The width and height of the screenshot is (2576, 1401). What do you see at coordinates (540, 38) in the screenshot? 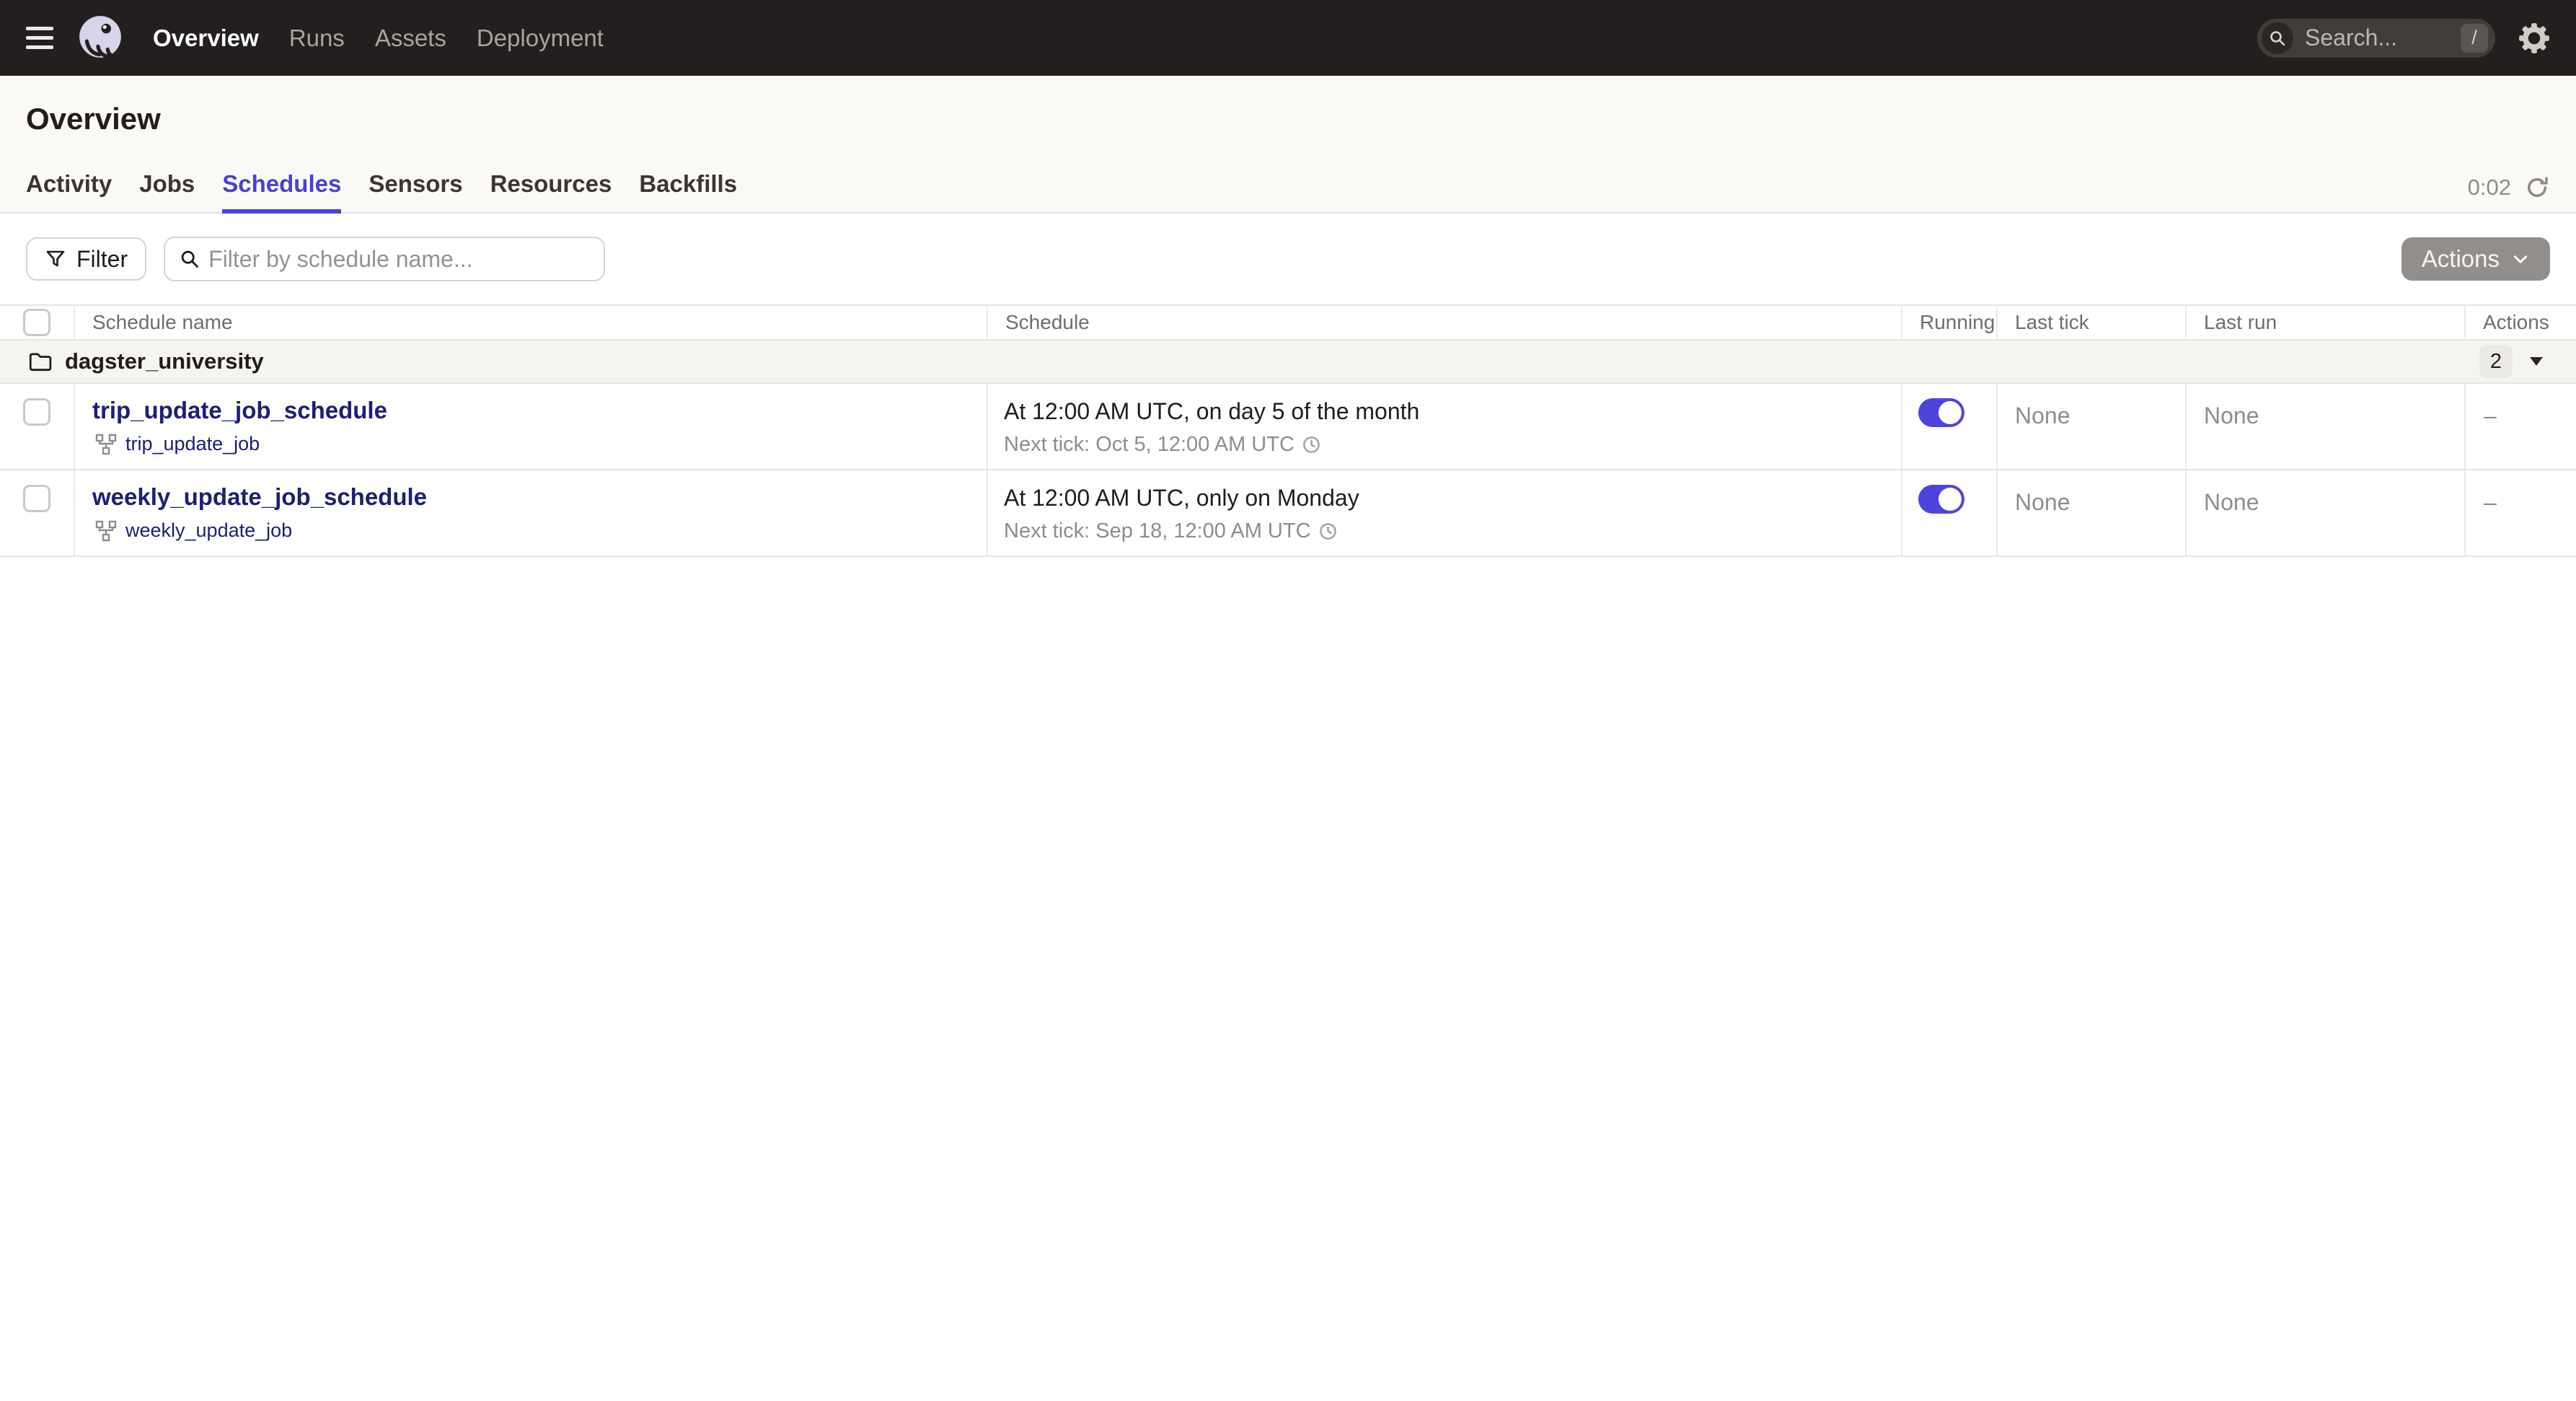
I see `nav-item-deployment: Deployment` at bounding box center [540, 38].